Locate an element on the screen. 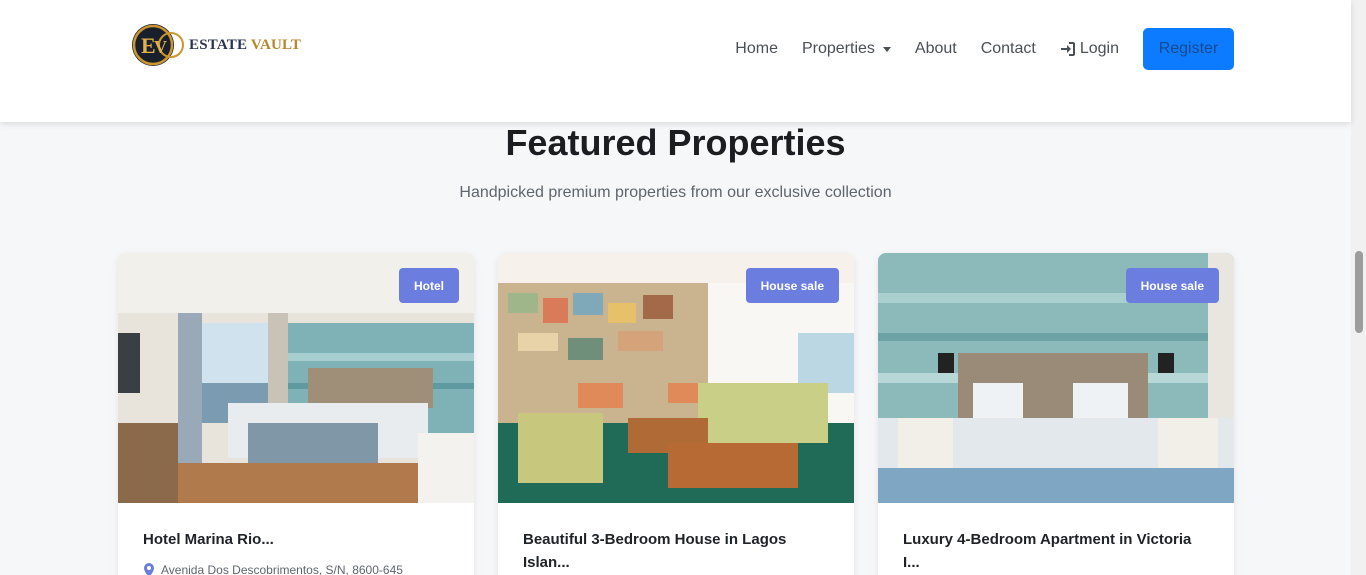  brand-name-part2: VAULT is located at coordinates (276, 44).